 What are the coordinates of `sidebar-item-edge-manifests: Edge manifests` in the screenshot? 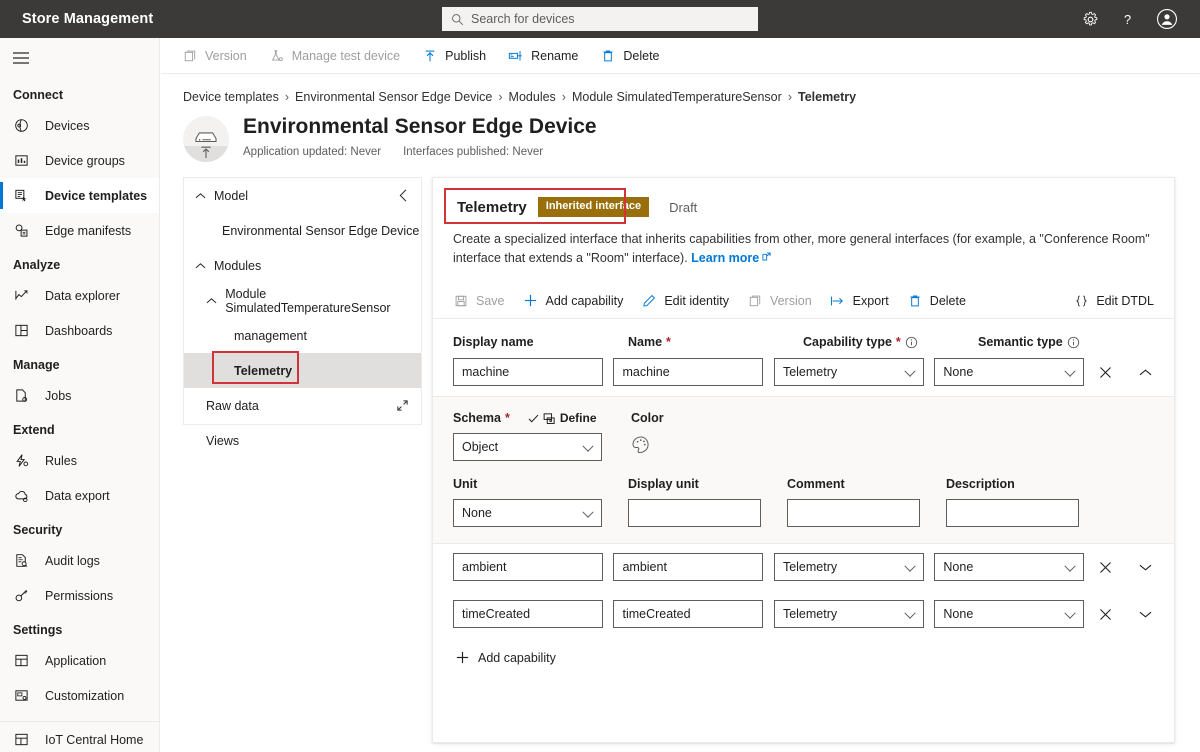 It's located at (79, 230).